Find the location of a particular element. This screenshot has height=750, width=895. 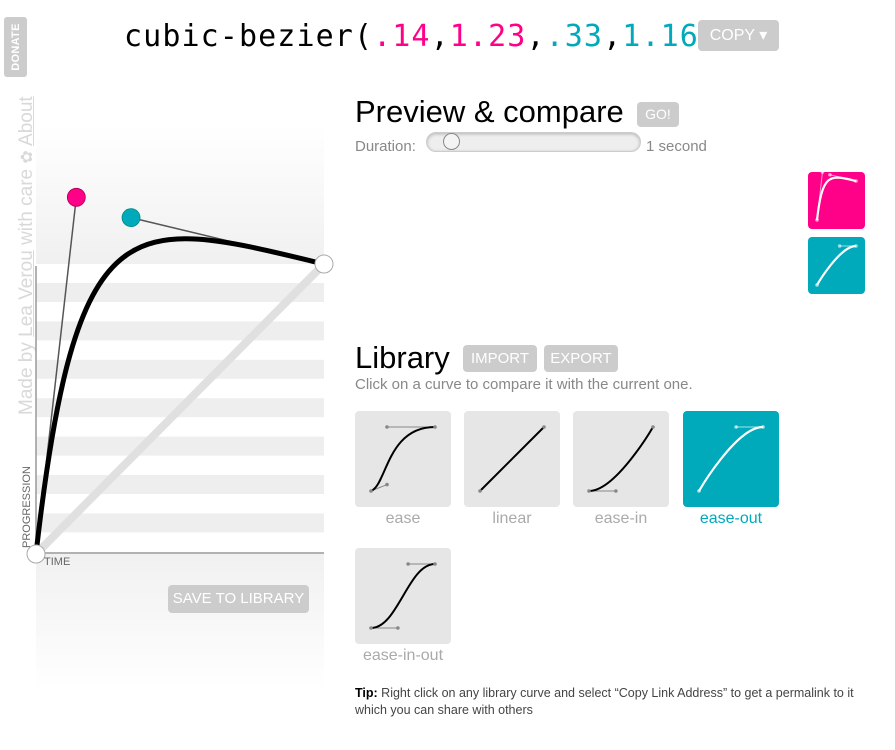

tip-label: Tip: is located at coordinates (366, 693).